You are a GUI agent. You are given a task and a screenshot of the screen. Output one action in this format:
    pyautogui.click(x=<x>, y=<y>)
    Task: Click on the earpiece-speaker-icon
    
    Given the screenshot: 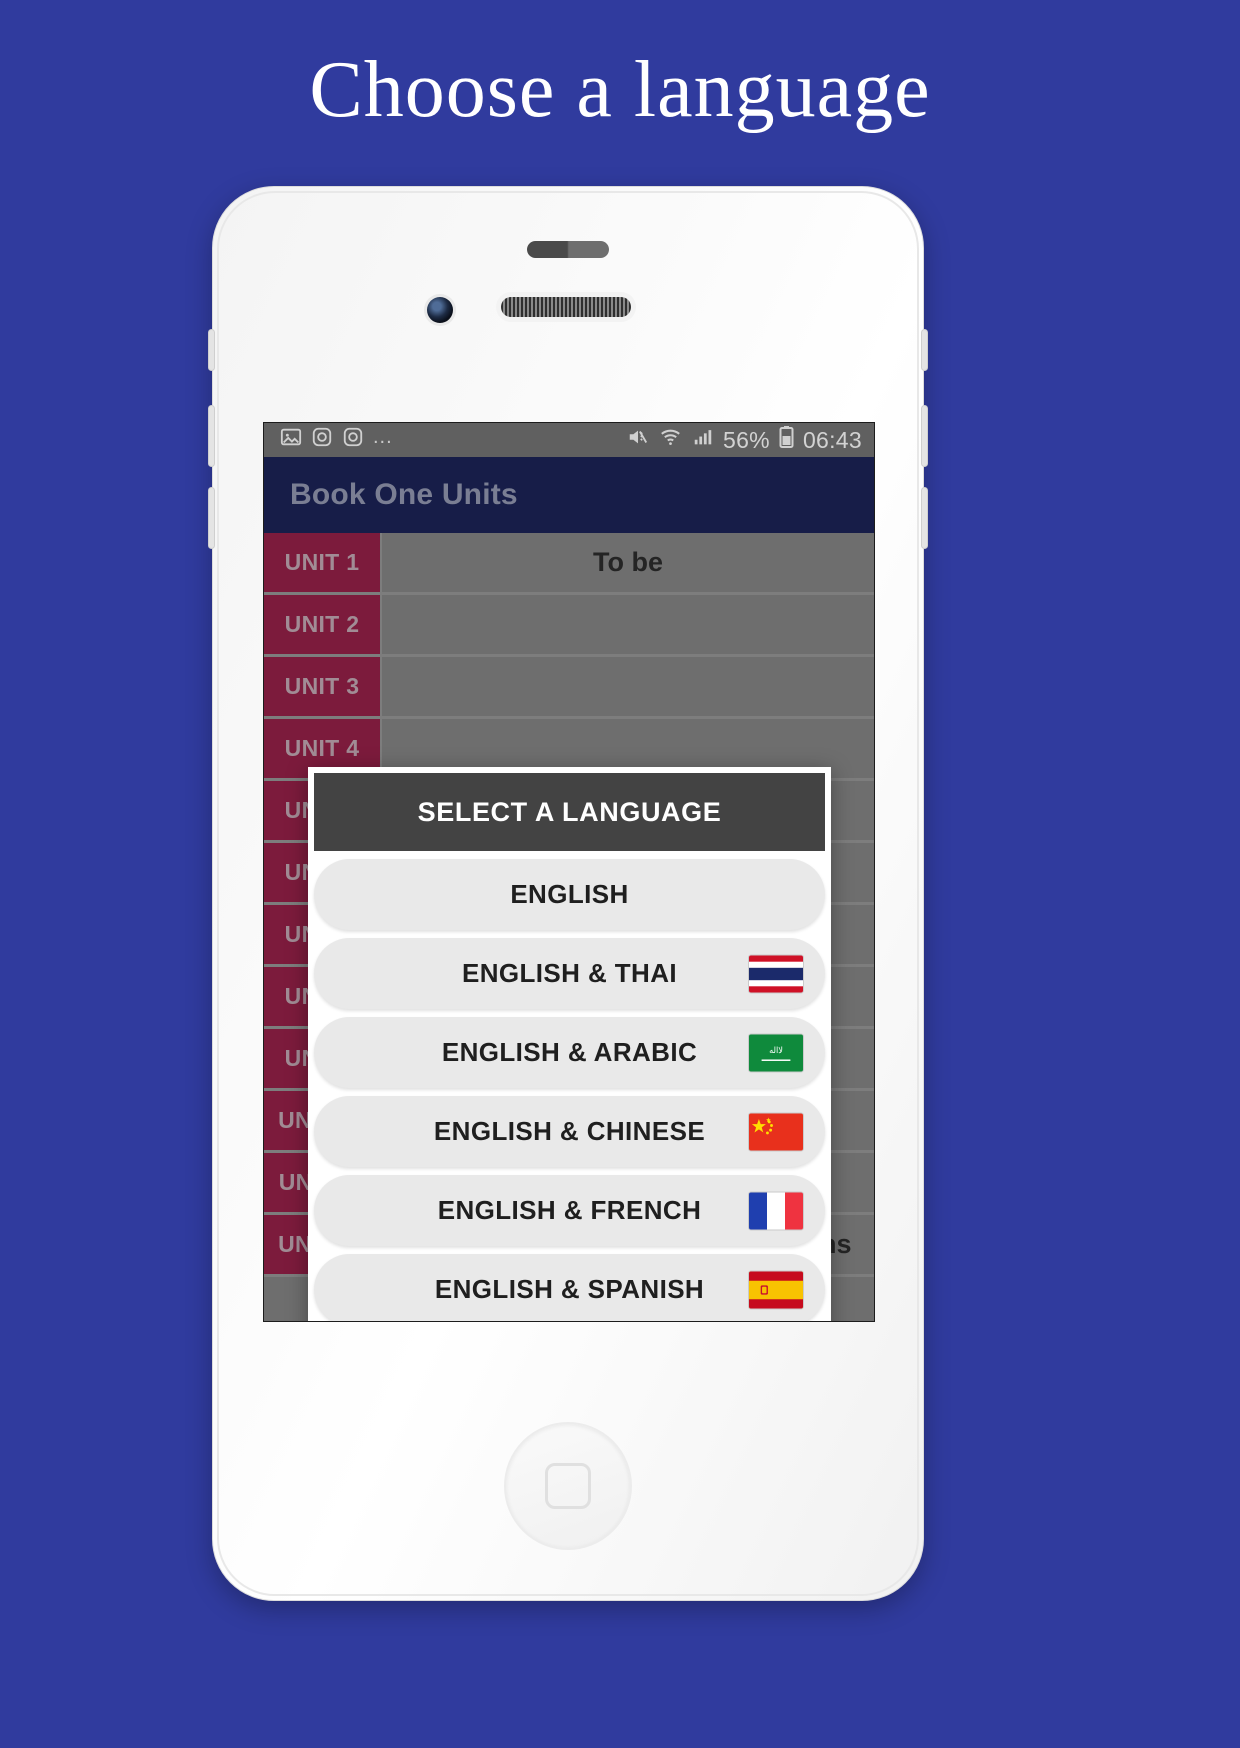 What is the action you would take?
    pyautogui.click(x=568, y=249)
    